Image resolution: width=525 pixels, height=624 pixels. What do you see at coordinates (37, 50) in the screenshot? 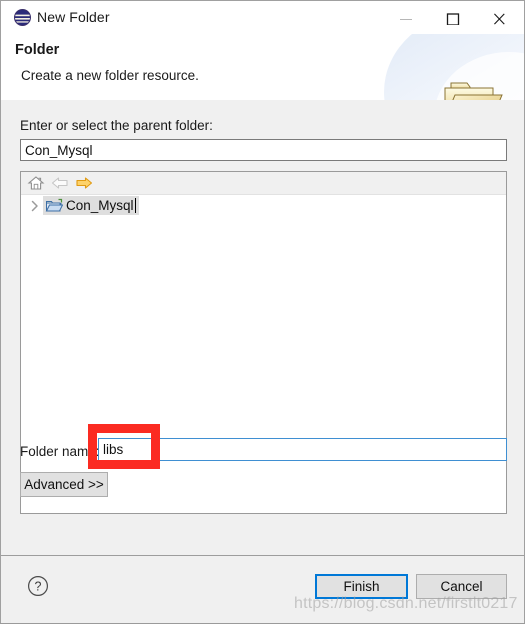
I see `page-title: Folder` at bounding box center [37, 50].